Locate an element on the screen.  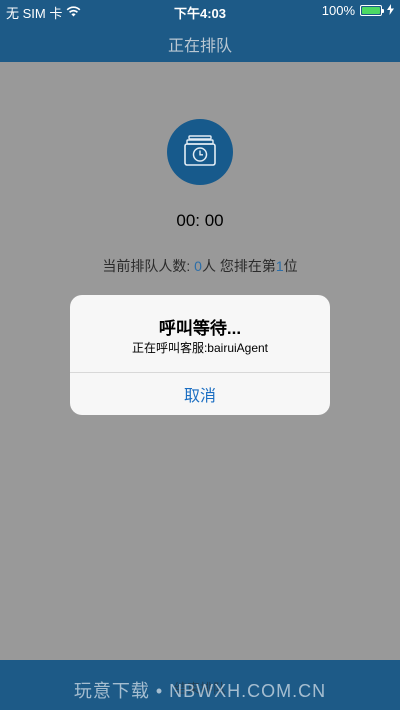
queue-count: 0 is located at coordinates (198, 266).